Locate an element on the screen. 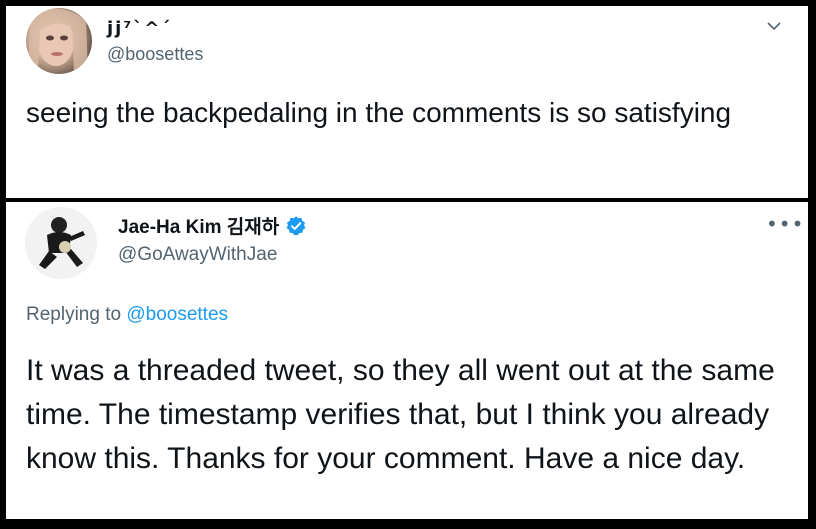 The width and height of the screenshot is (816, 529). verified-badge-icon is located at coordinates (296, 225).